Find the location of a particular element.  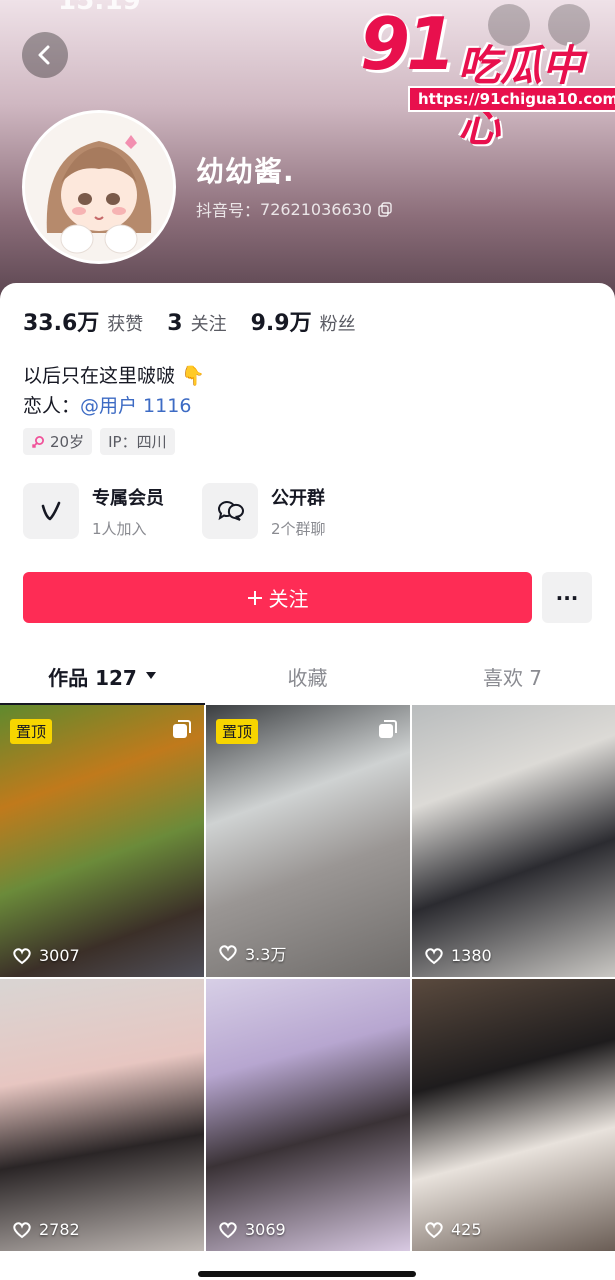

stat-label: 获赞 is located at coordinates (125, 324).